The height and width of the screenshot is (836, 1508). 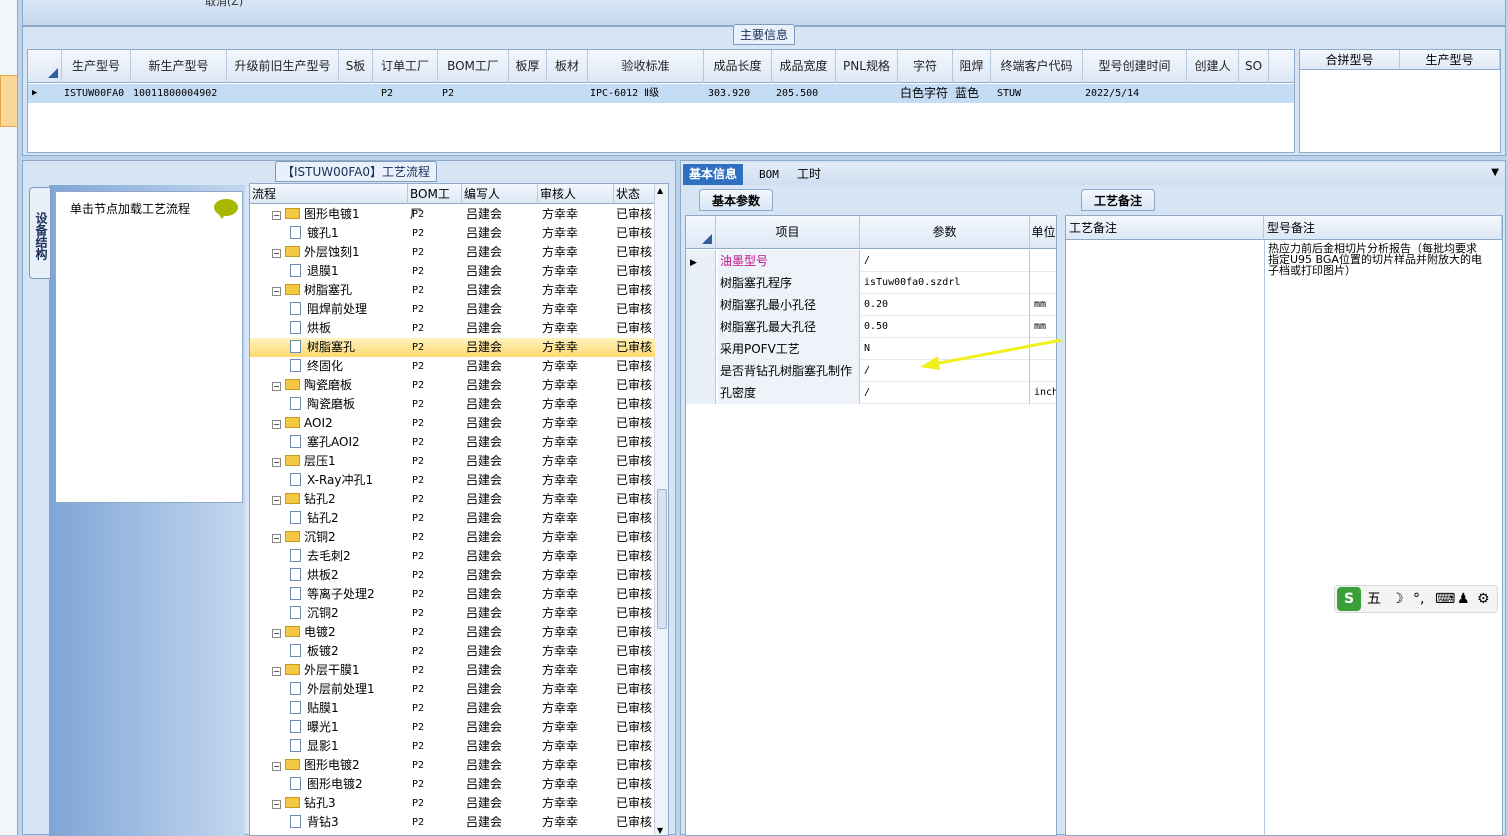 What do you see at coordinates (1383, 228) in the screenshot?
I see `col-model-note: 型号备注` at bounding box center [1383, 228].